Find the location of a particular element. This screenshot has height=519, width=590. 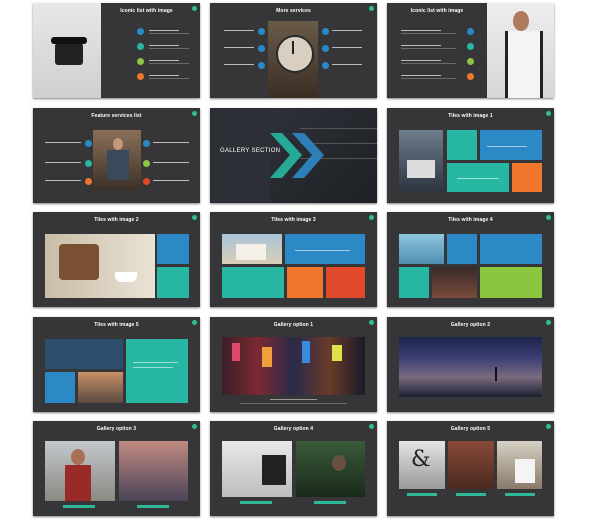

slide-title: Tiles with image 4 is located at coordinates (470, 220).